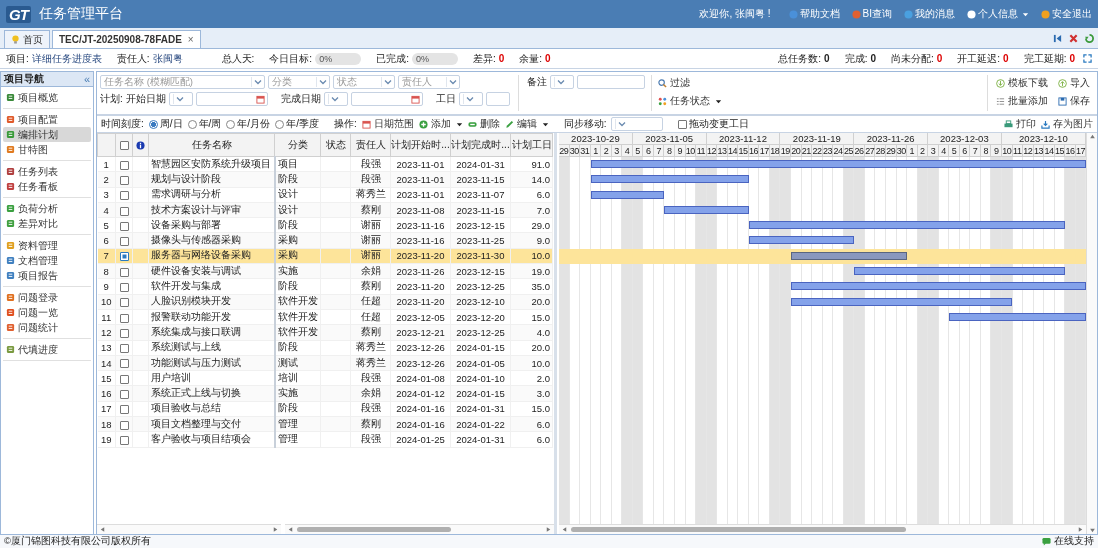 This screenshot has width=1098, height=548. I want to click on table-row: 7 服务器与网络设备采购 采购 谢丽 2023-11-20 2023-11-30 10.0, so click(325, 256).